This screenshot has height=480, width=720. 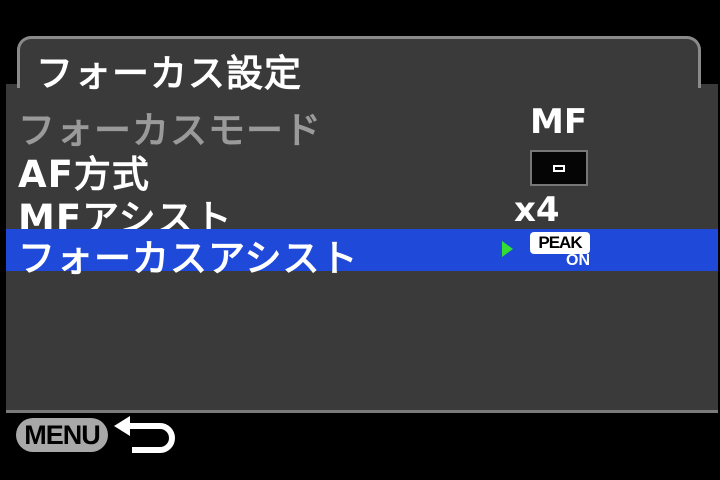 I want to click on menu-item-af-method: AF方式, so click(x=362, y=171).